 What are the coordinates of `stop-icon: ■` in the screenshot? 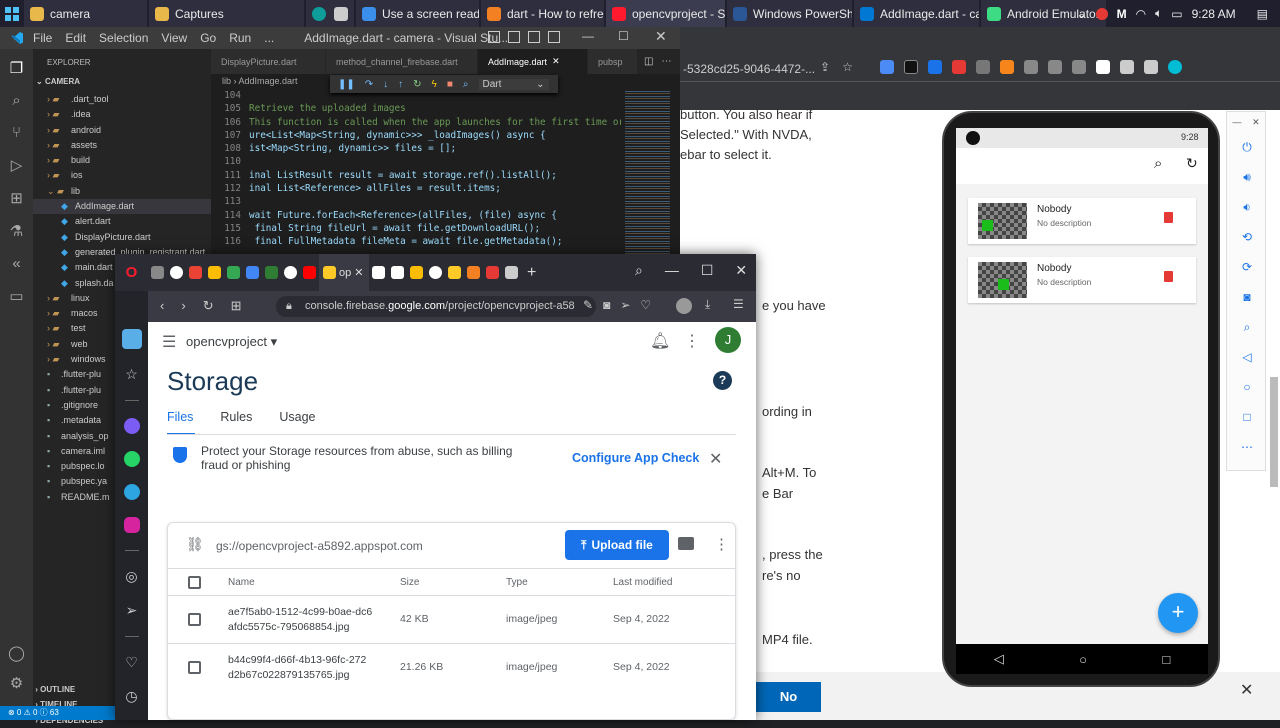 It's located at (450, 84).